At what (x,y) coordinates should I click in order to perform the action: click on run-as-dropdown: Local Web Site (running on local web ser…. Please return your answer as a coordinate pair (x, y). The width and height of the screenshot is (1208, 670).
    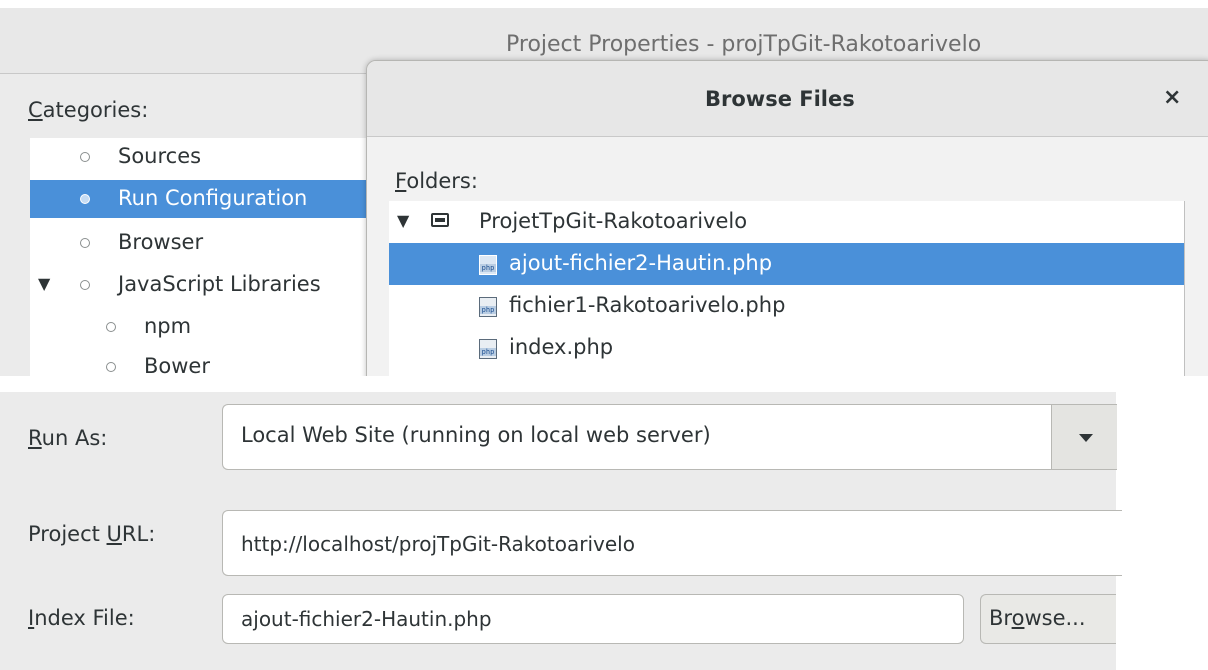
    Looking at the image, I should click on (669, 437).